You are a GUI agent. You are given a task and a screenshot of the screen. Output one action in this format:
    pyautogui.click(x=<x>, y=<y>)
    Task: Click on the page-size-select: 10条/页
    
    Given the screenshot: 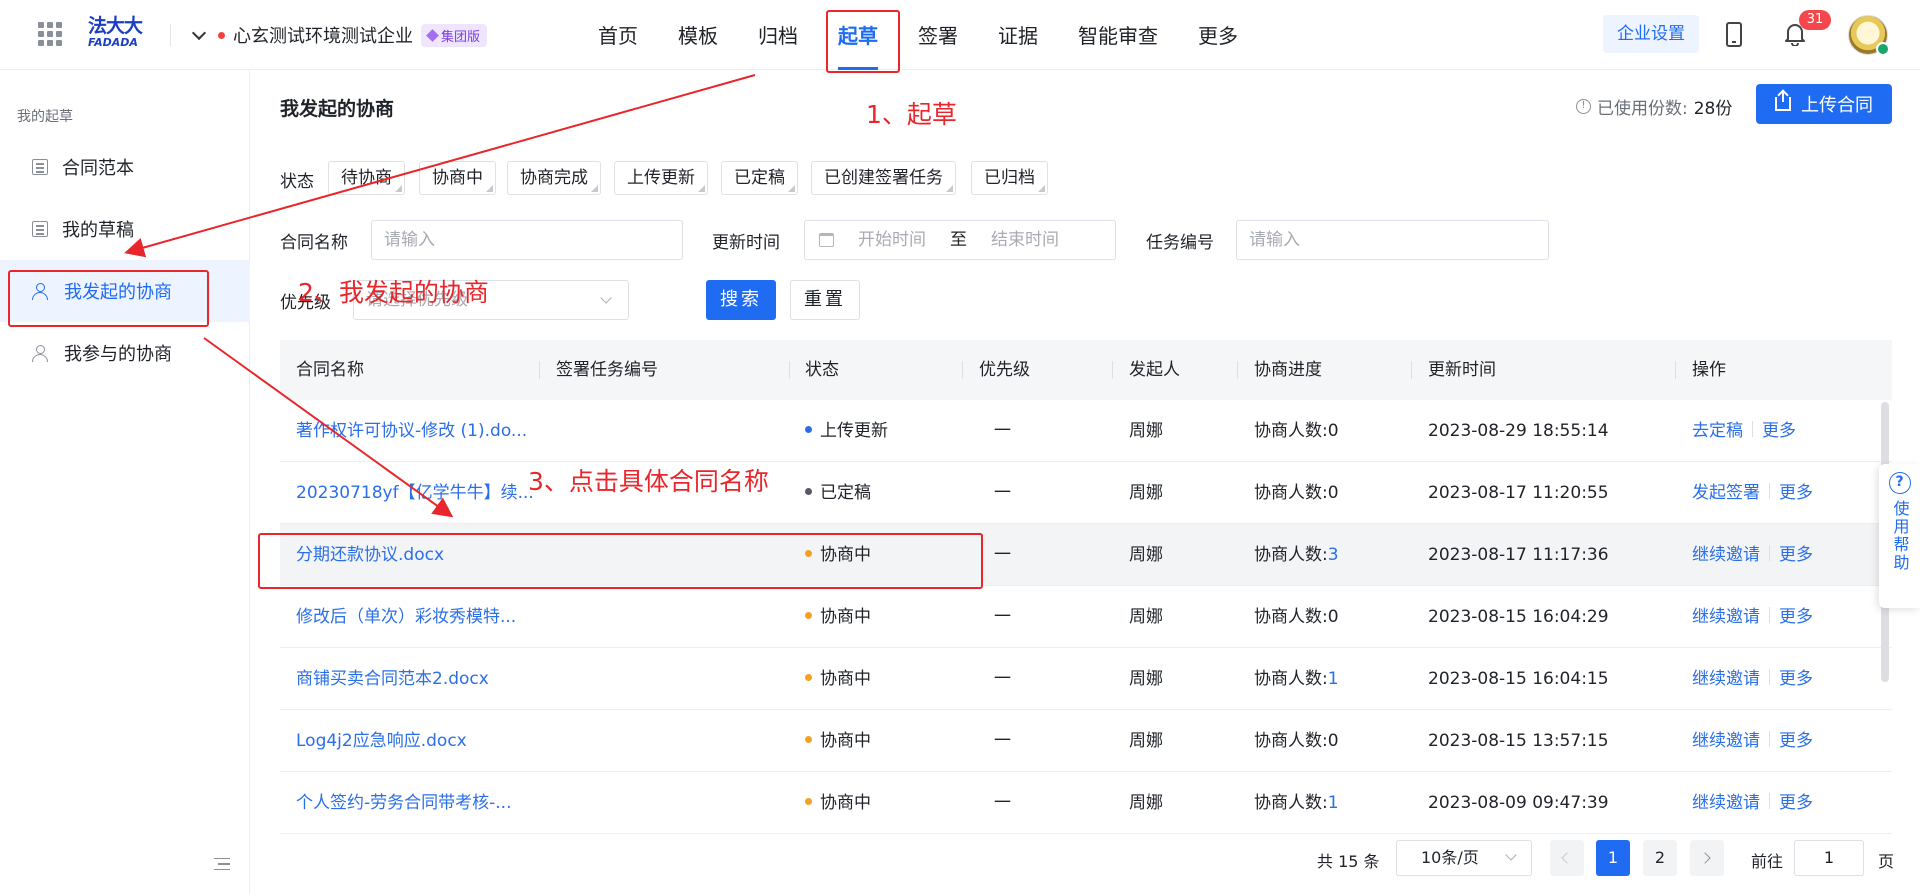 What is the action you would take?
    pyautogui.click(x=1464, y=858)
    